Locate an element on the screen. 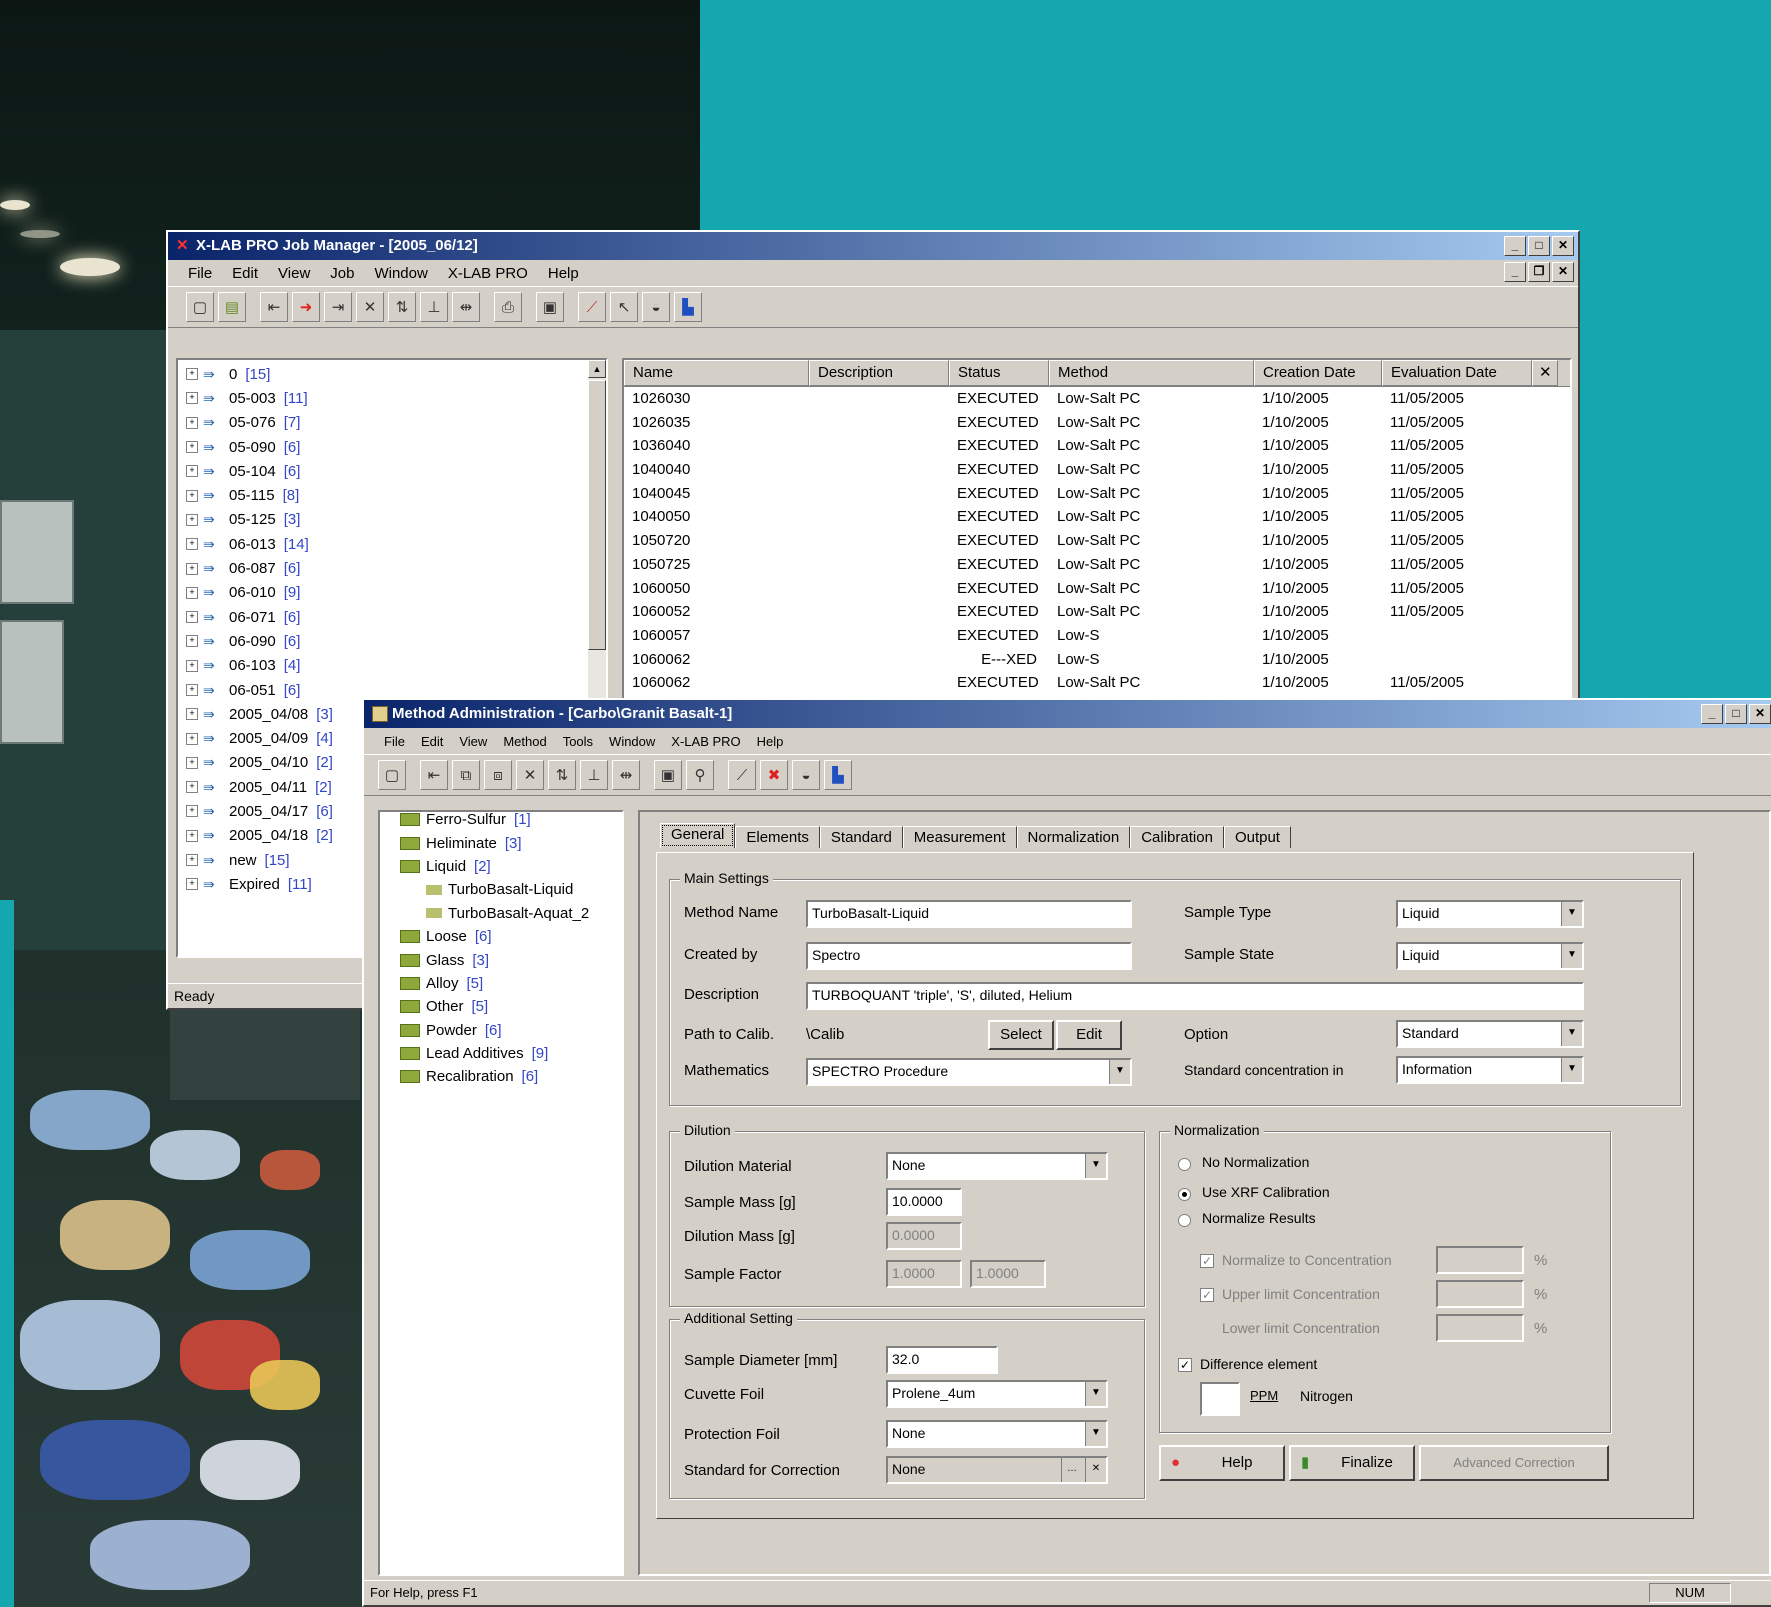 Image resolution: width=1771 pixels, height=1607 pixels. cuvette-foil-select: Prolene_4um ▼ is located at coordinates (997, 1394).